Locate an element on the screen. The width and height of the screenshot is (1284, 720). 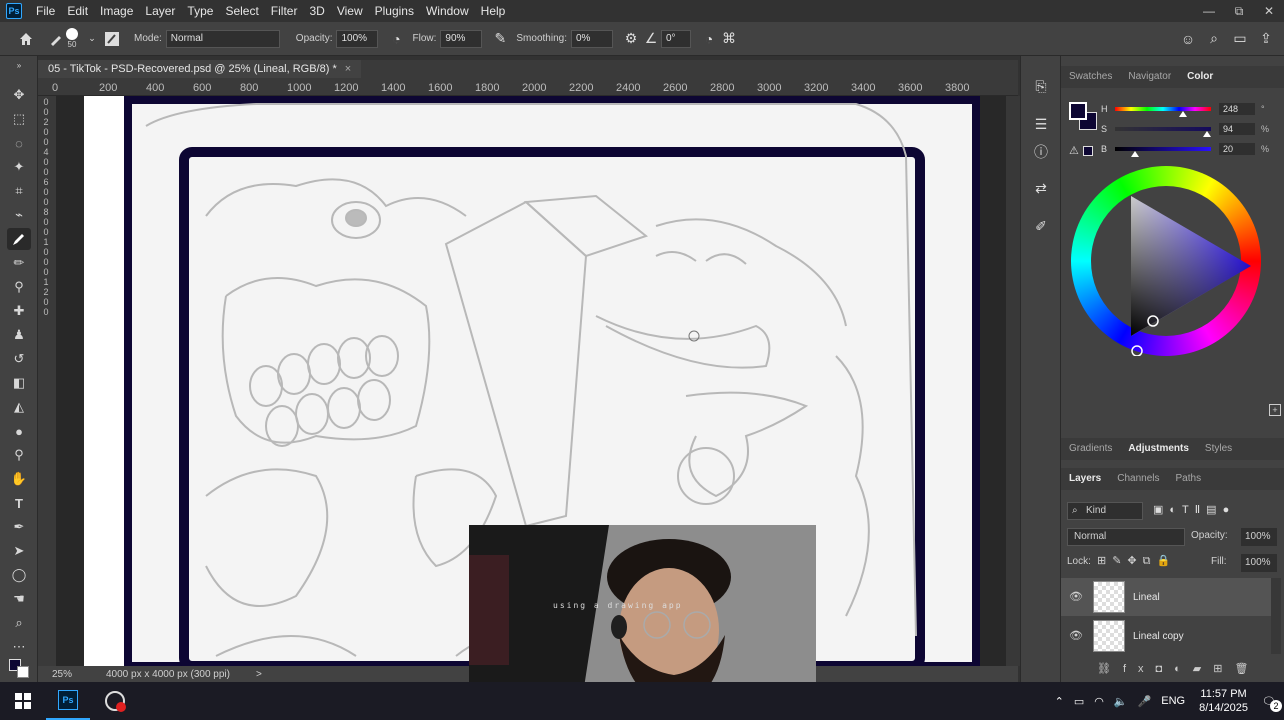
color-triangle is located at coordinates (1166, 261).